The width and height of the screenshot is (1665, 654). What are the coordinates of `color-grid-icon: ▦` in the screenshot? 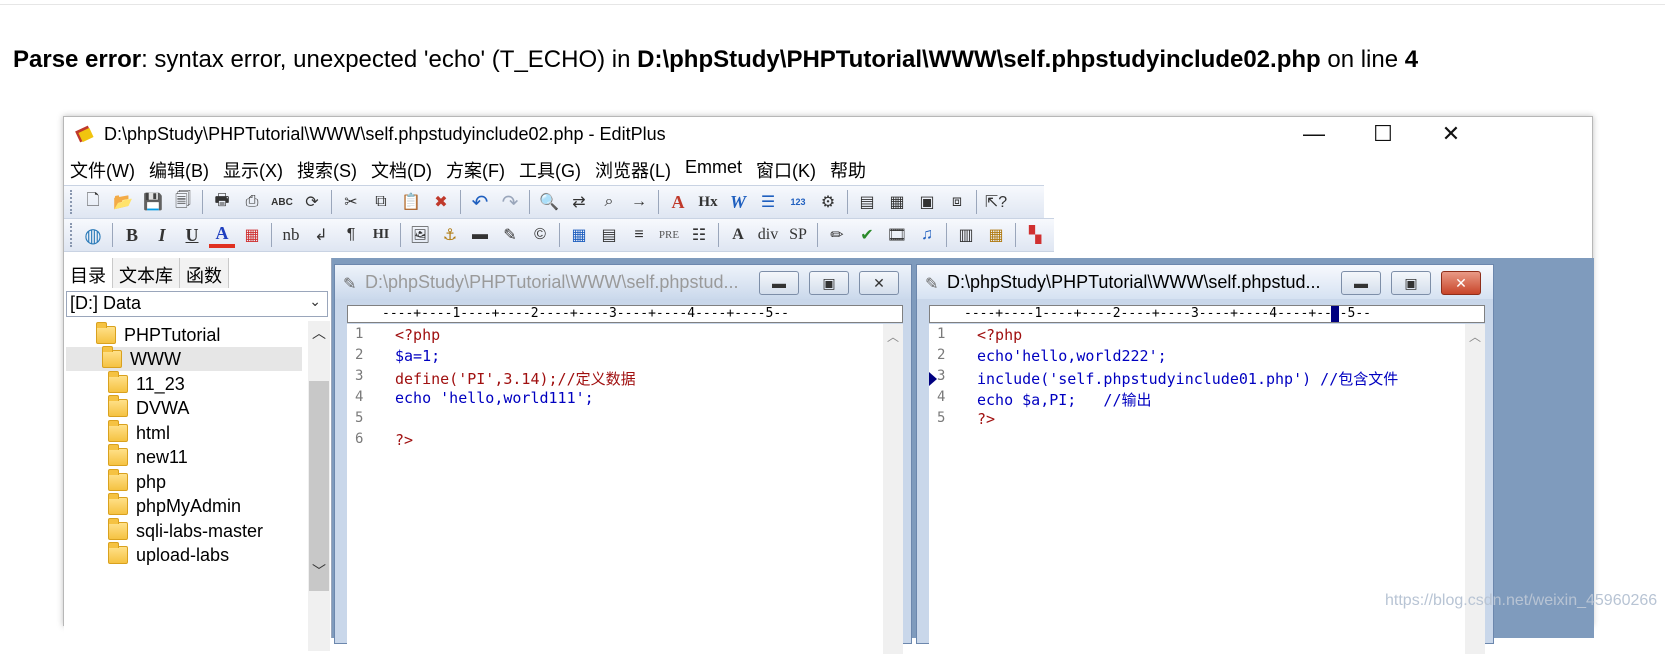 It's located at (252, 235).